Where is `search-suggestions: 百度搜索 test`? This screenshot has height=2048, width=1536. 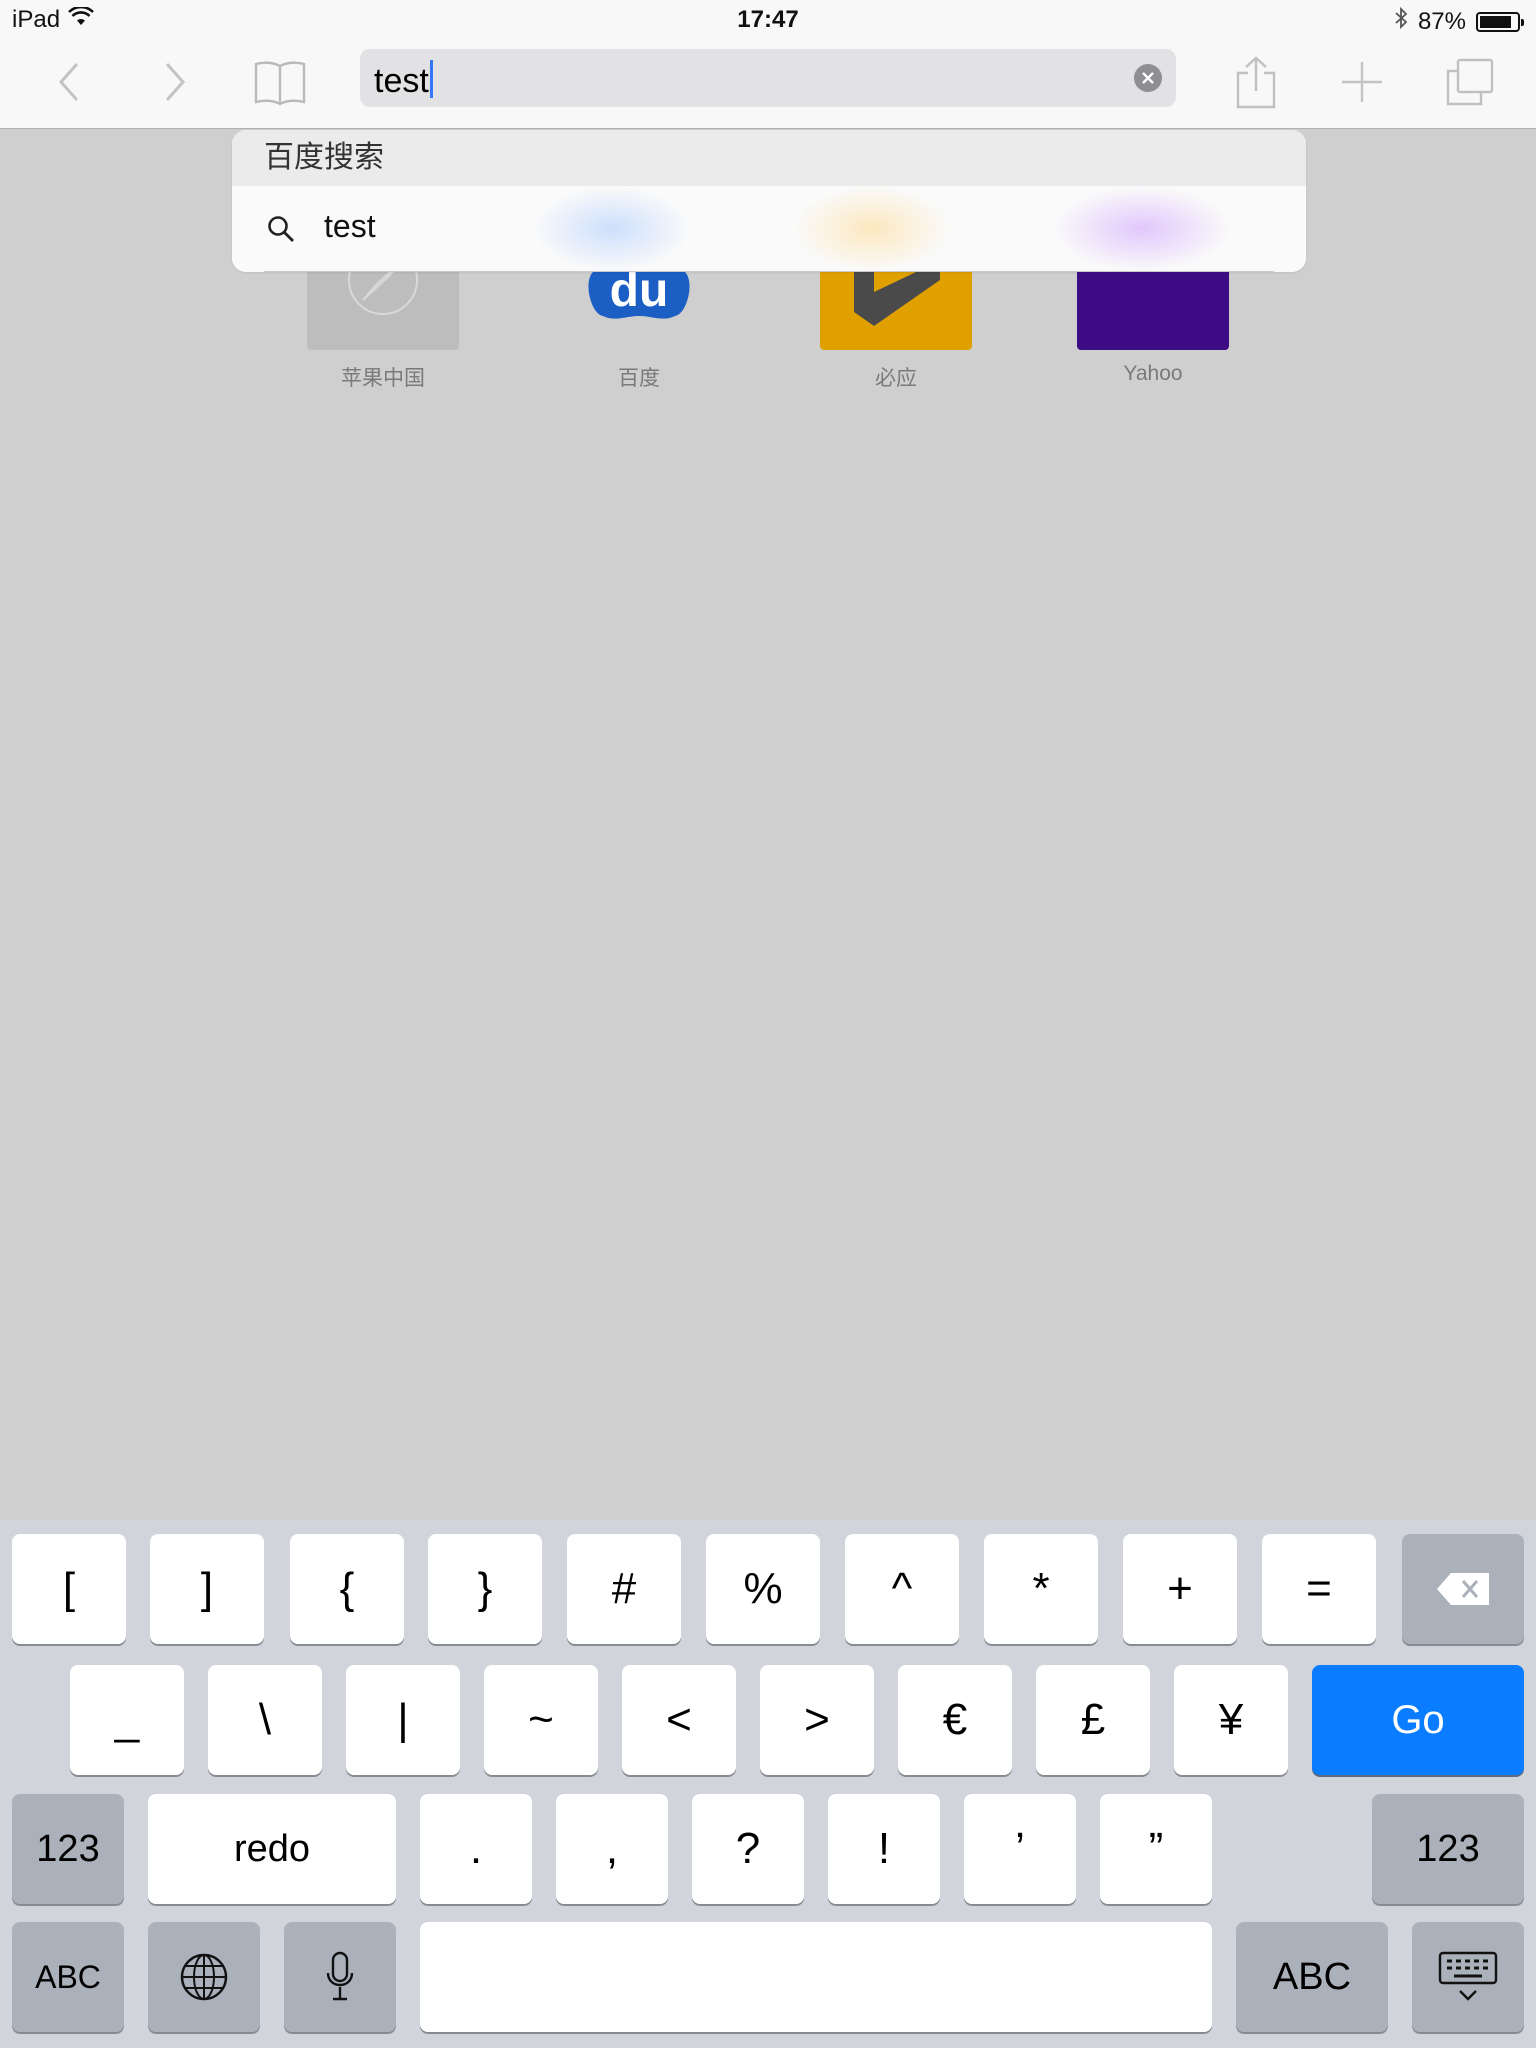 search-suggestions: 百度搜索 test is located at coordinates (769, 201).